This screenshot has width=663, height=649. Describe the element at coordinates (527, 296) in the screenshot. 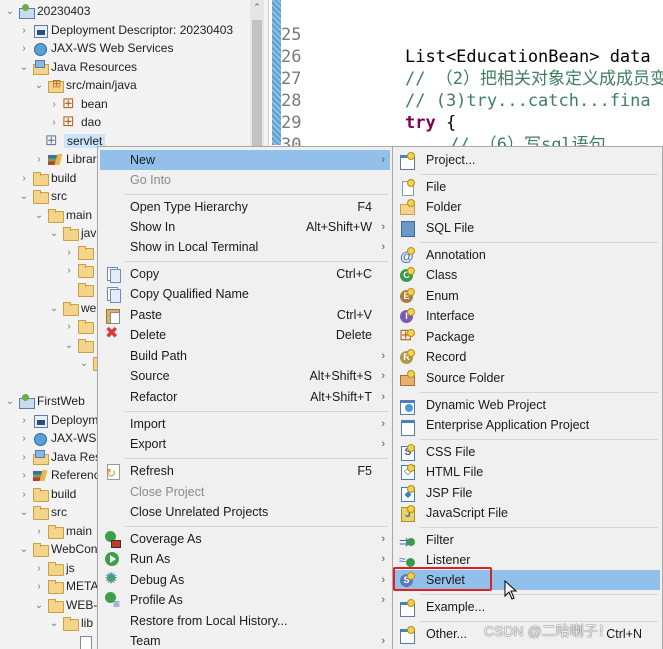

I see `submenu-item-enum: Enum` at that location.